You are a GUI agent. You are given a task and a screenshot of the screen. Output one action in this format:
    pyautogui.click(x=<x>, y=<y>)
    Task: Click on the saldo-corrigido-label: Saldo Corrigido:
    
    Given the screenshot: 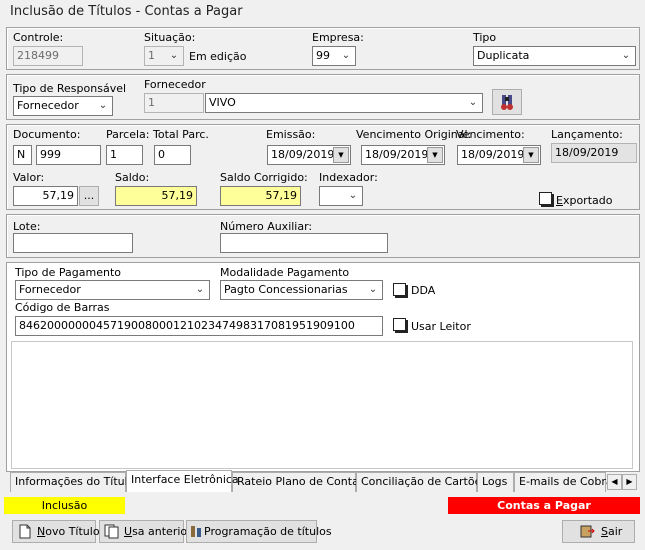 What is the action you would take?
    pyautogui.click(x=264, y=177)
    